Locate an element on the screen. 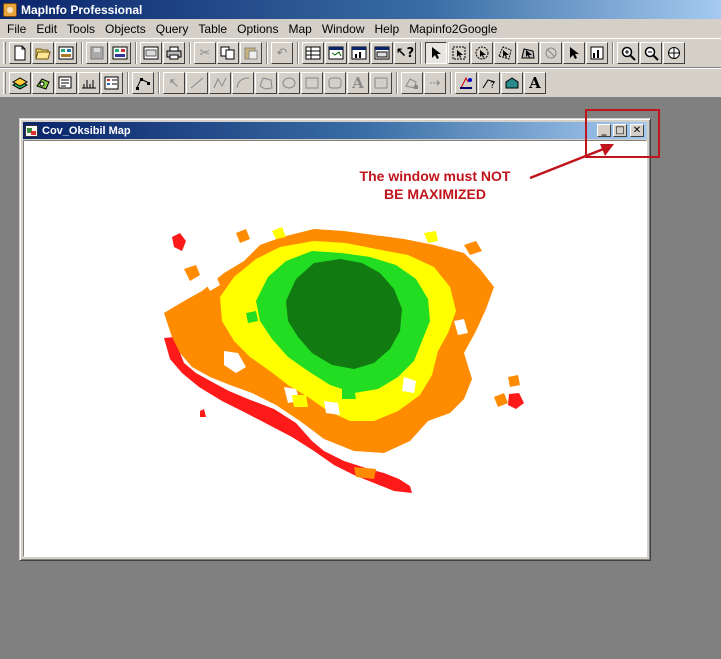 This screenshot has height=659, width=721. menu-query: Query is located at coordinates (172, 29).